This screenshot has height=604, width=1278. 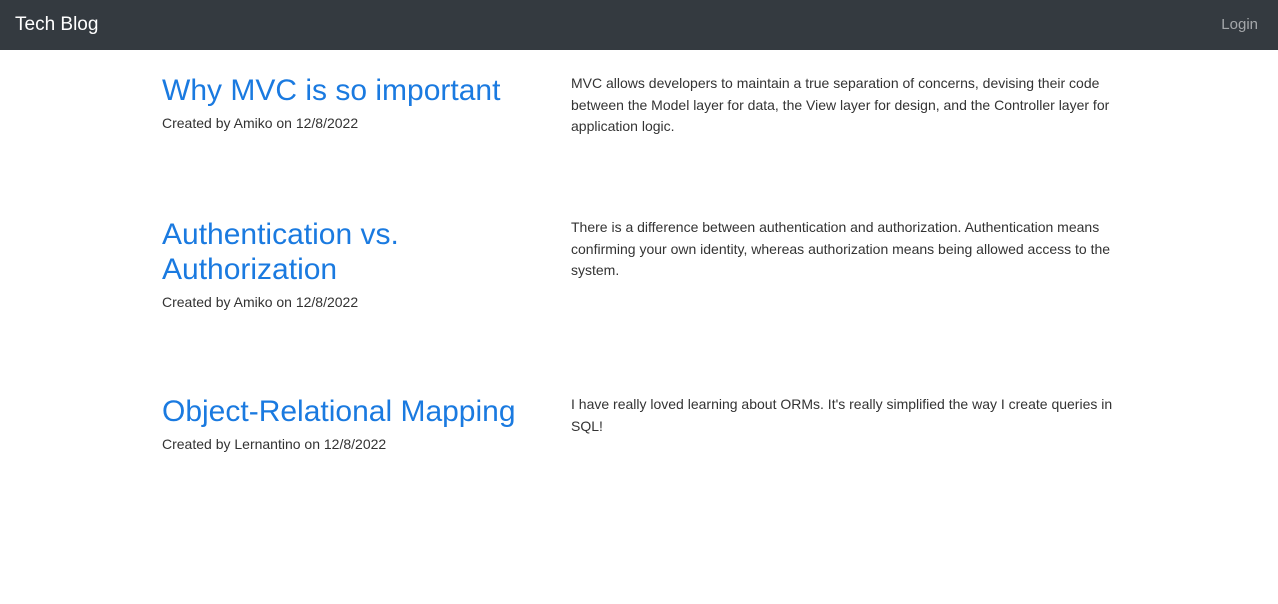 What do you see at coordinates (639, 25) in the screenshot?
I see `top-navbar: Tech Blog Login` at bounding box center [639, 25].